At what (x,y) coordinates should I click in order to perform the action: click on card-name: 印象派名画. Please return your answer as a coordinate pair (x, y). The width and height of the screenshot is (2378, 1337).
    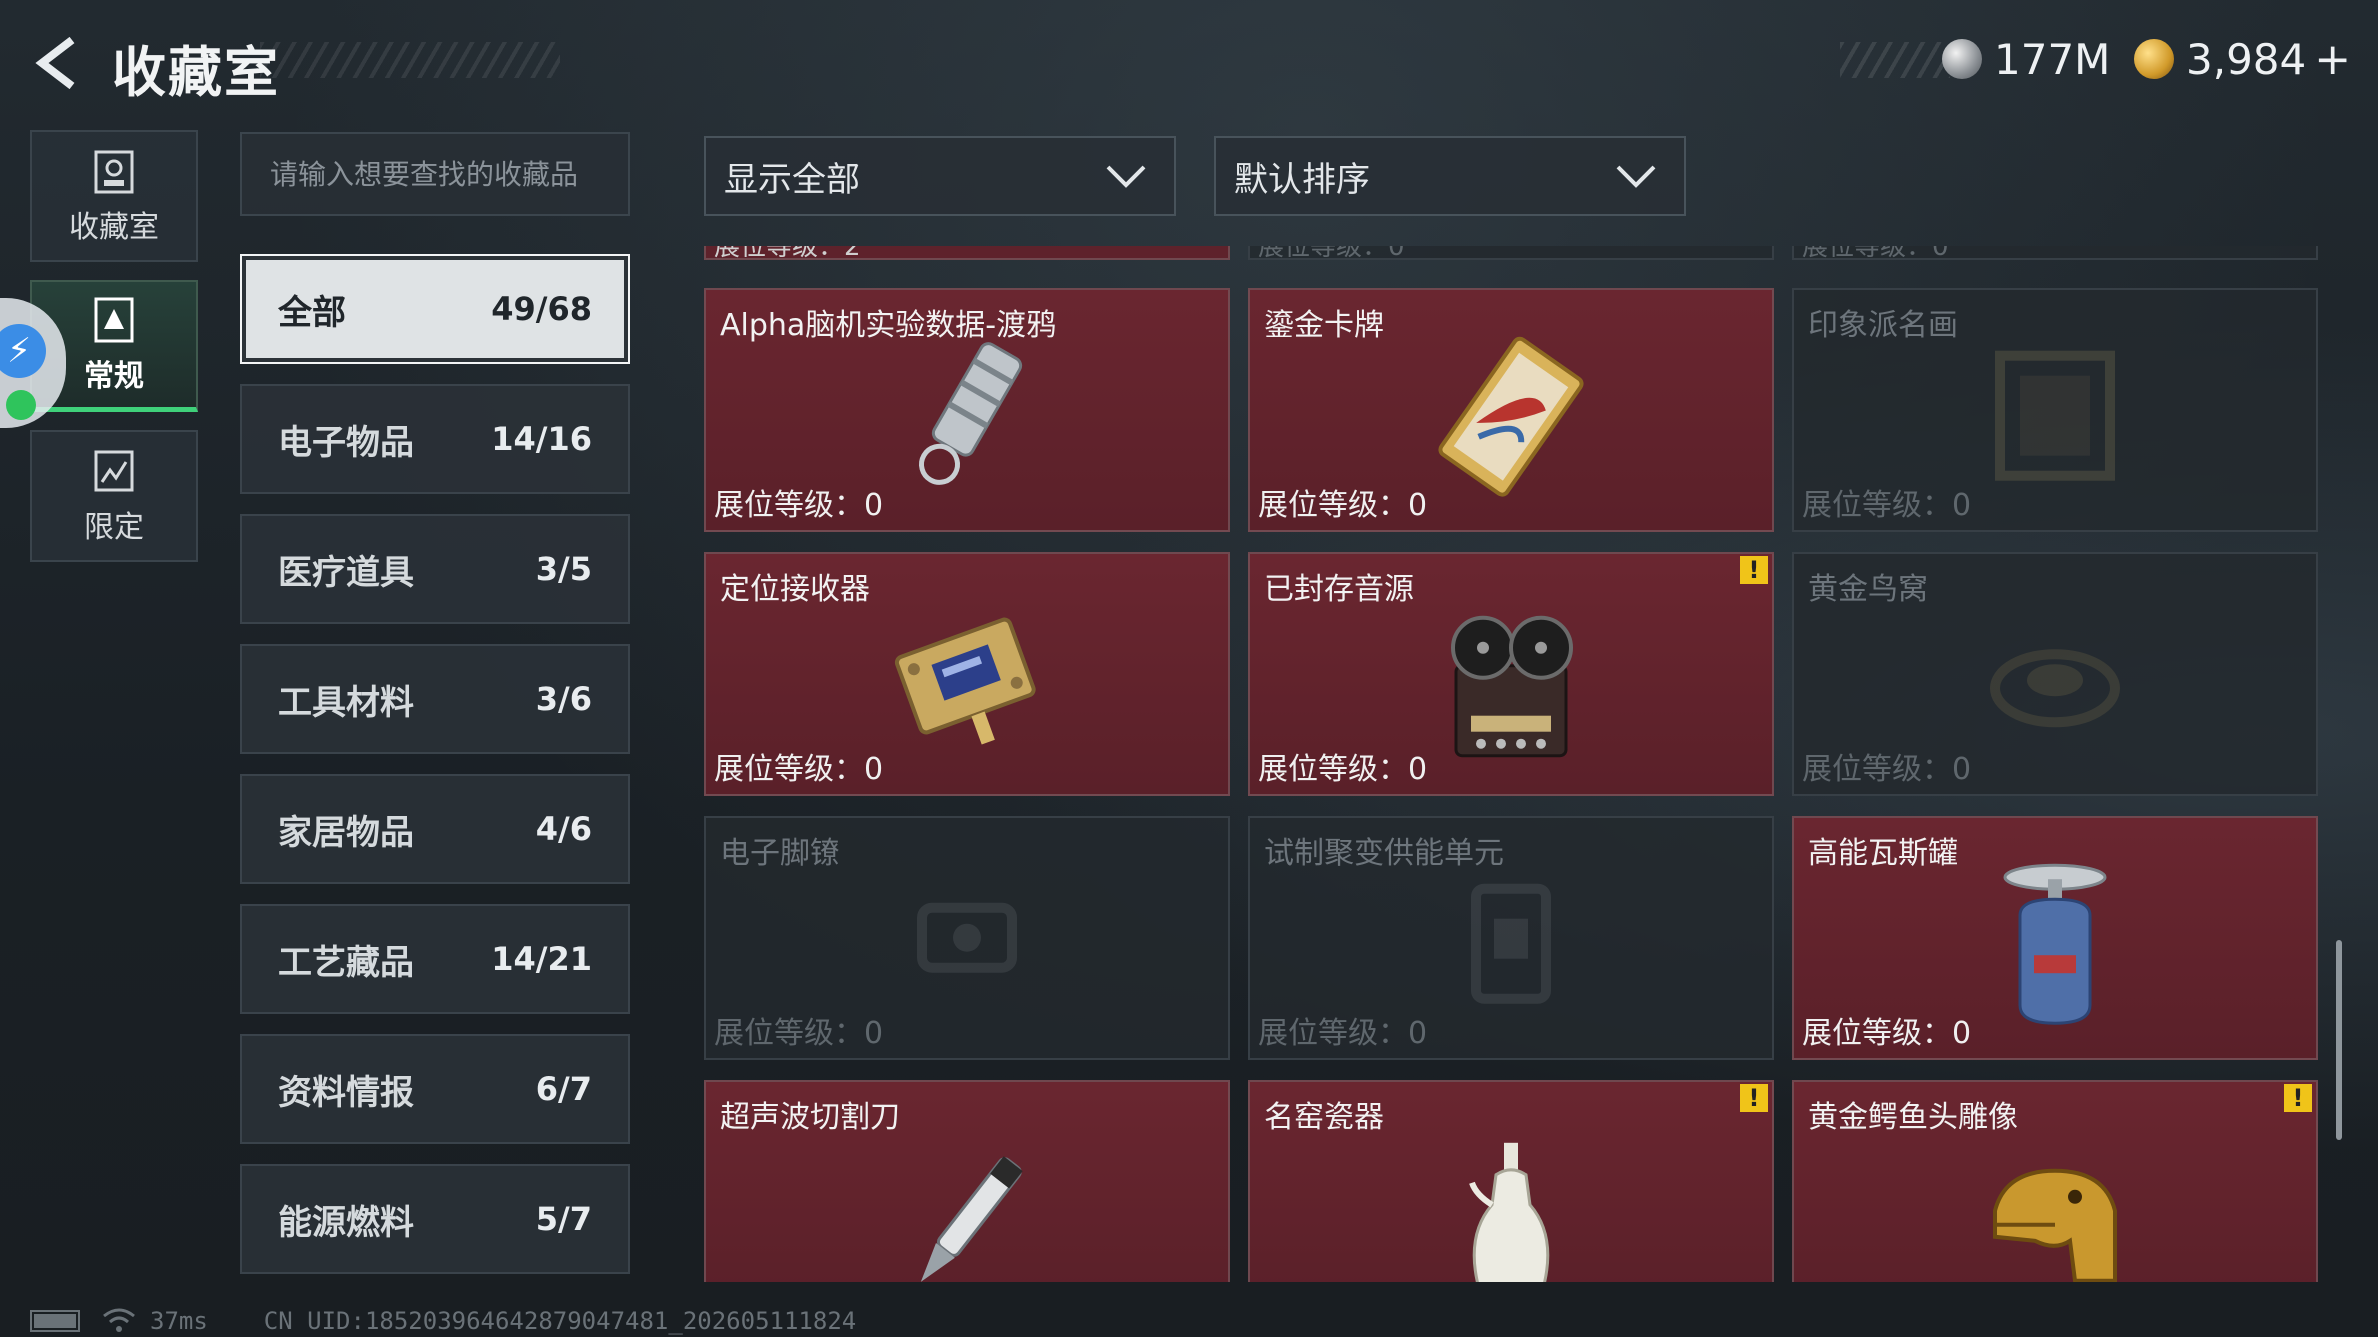
    Looking at the image, I should click on (1883, 325).